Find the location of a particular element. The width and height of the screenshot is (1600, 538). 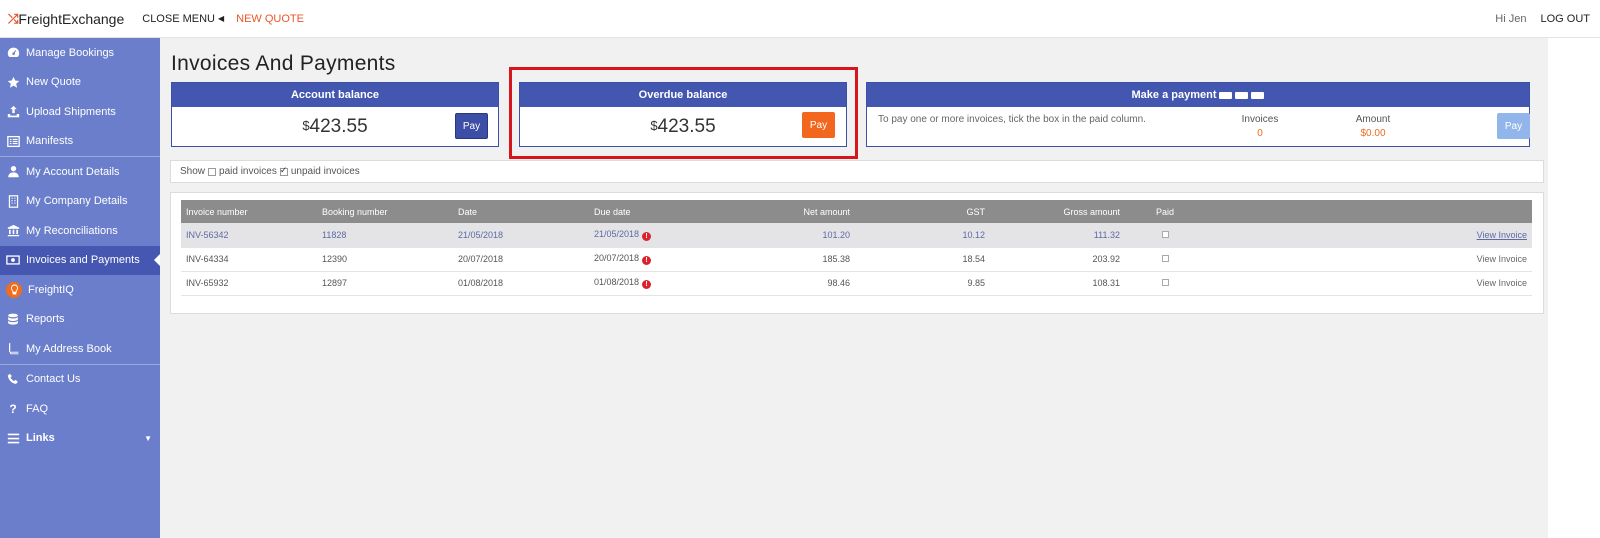

caret-down-icon: ▼ is located at coordinates (148, 438).